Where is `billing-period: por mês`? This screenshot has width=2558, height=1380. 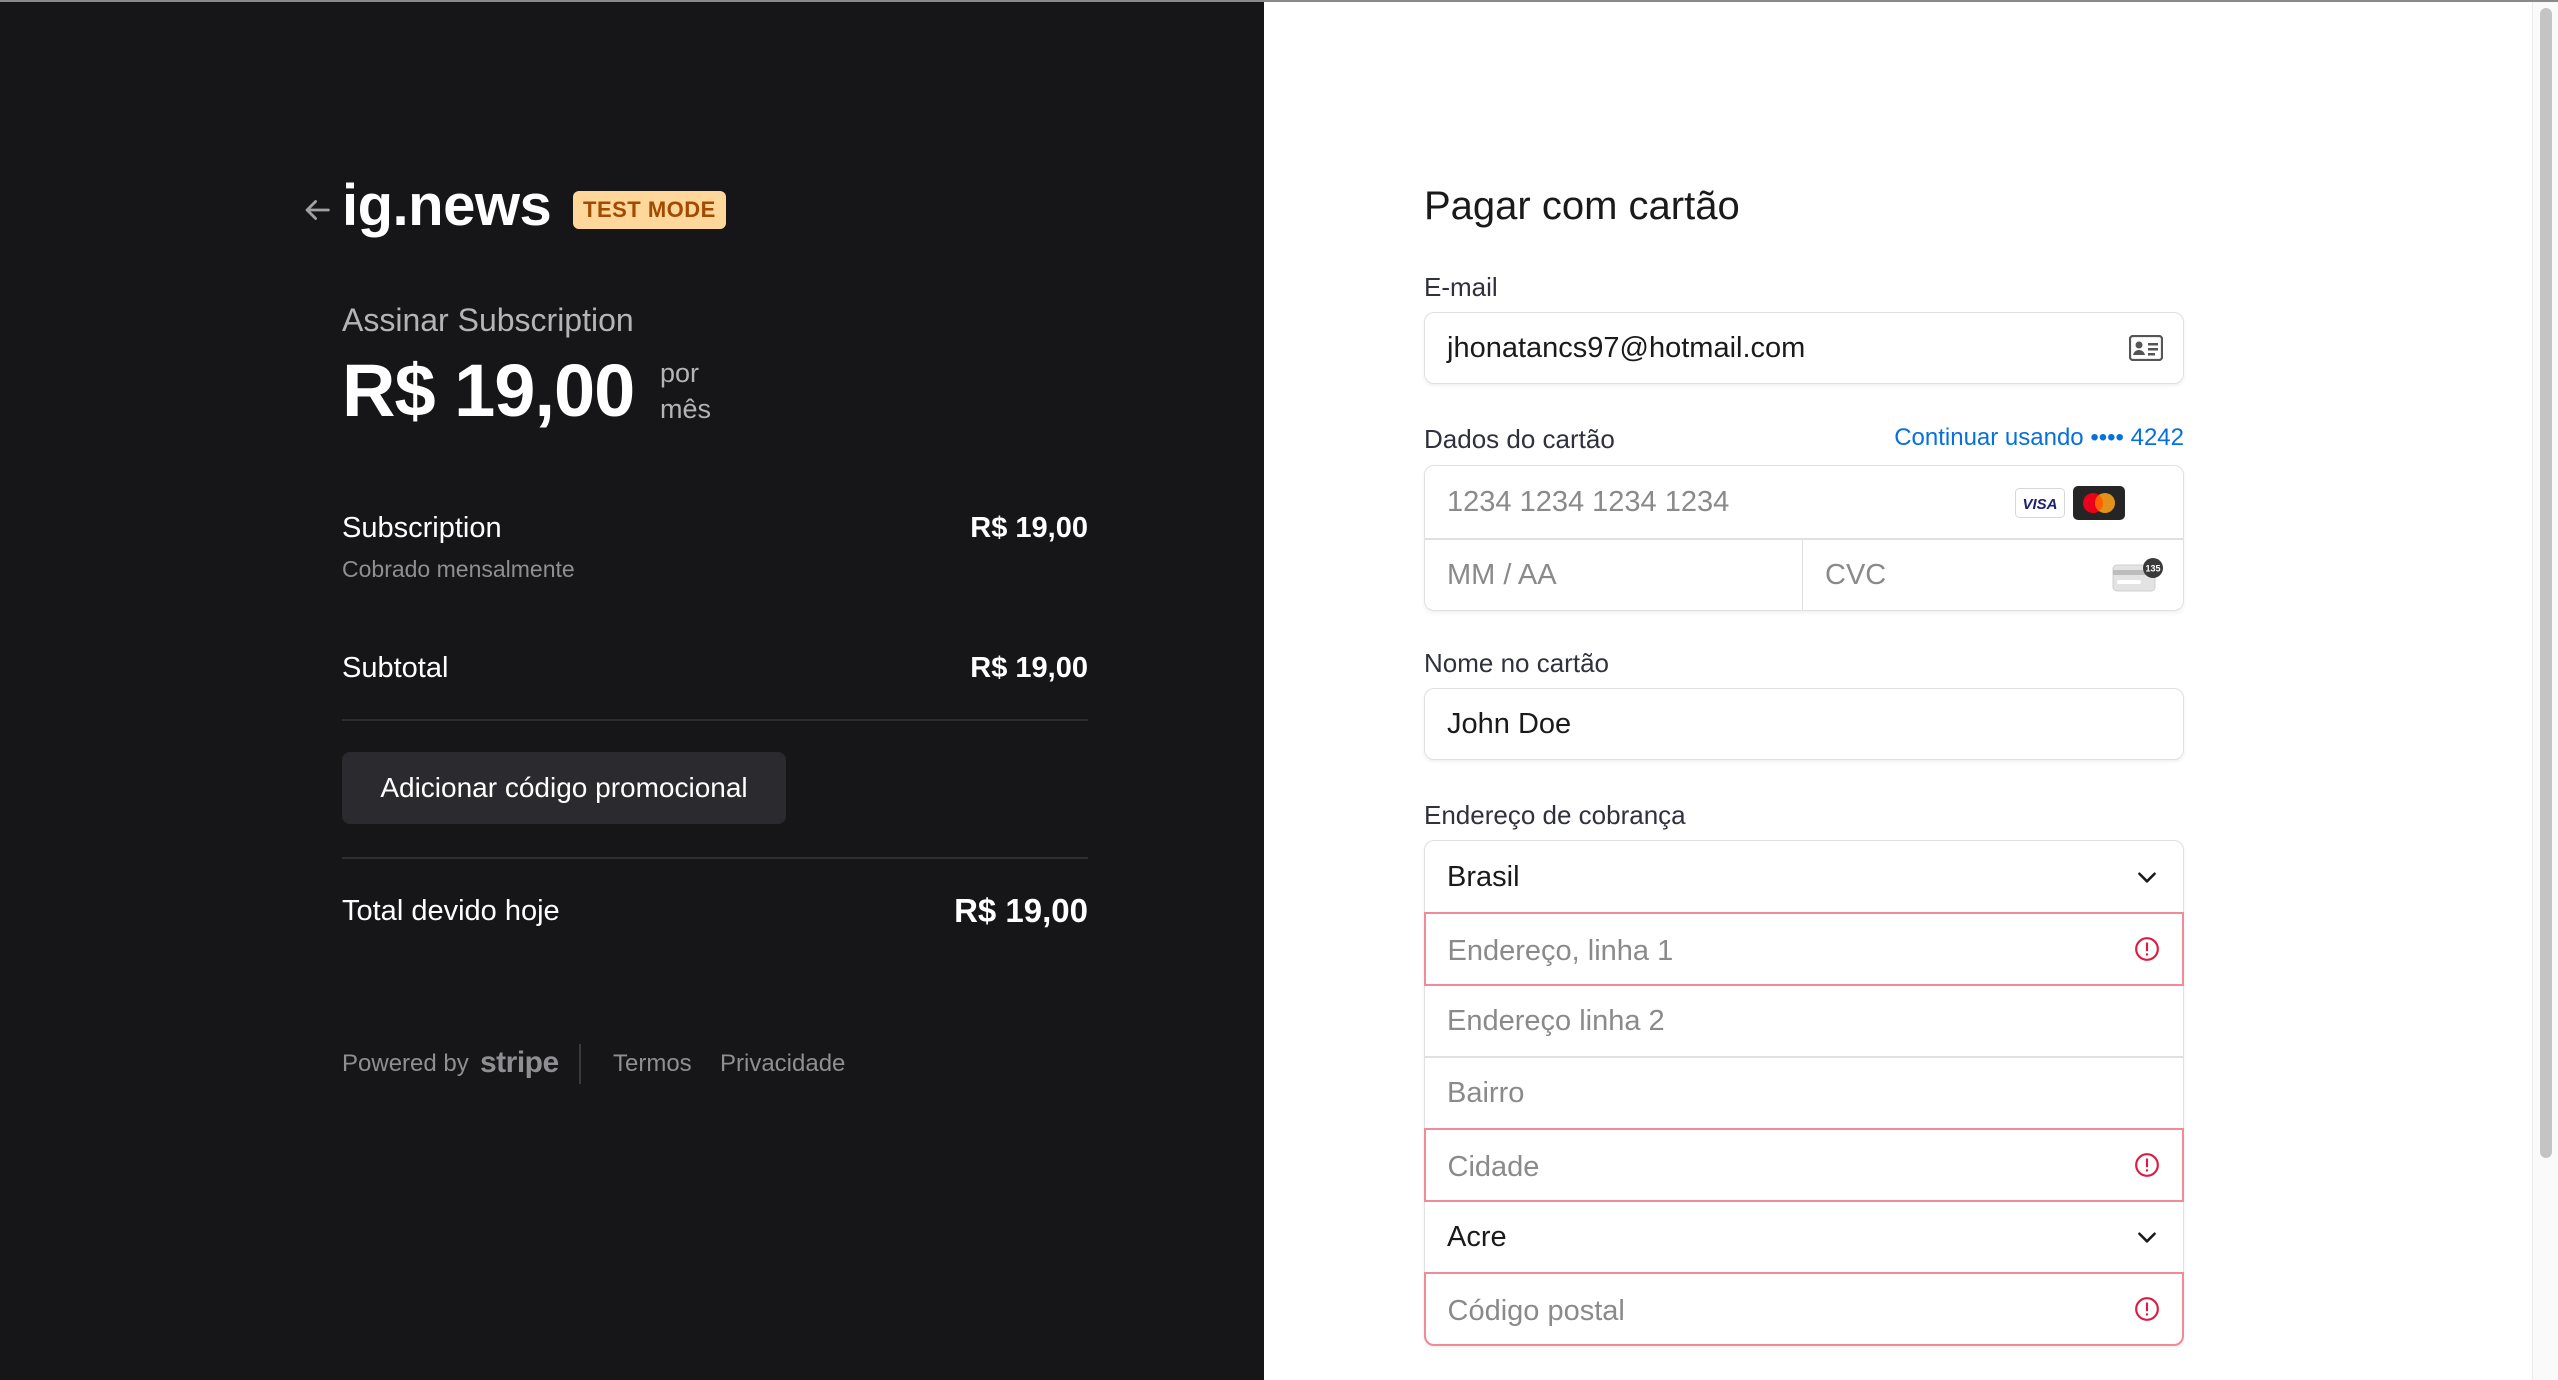 billing-period: por mês is located at coordinates (686, 391).